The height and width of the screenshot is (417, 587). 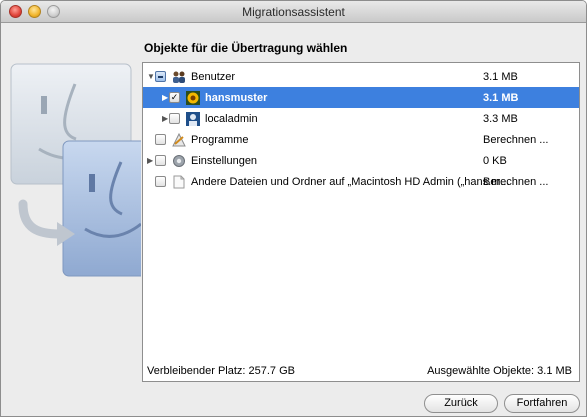 What do you see at coordinates (361, 76) in the screenshot?
I see `list-item-benutzer: ▼ Benutzer 3.1 MB` at bounding box center [361, 76].